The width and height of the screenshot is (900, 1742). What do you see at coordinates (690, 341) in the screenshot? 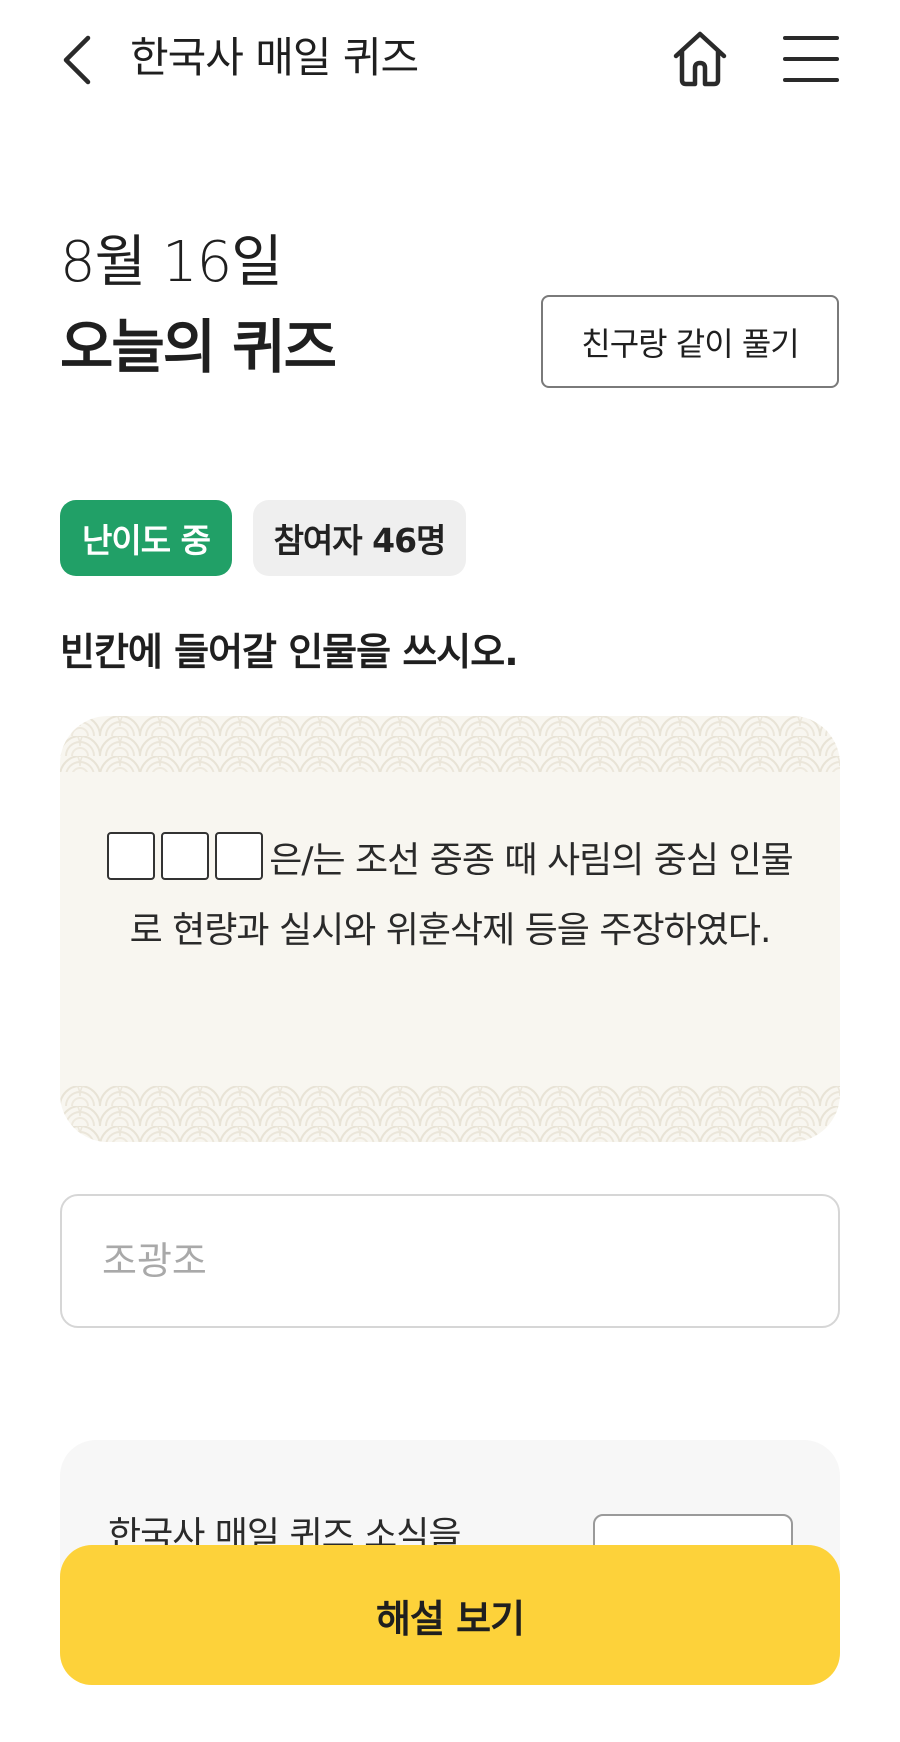
I see `solve-with-friend-button: 친구랑 같이 풀기` at bounding box center [690, 341].